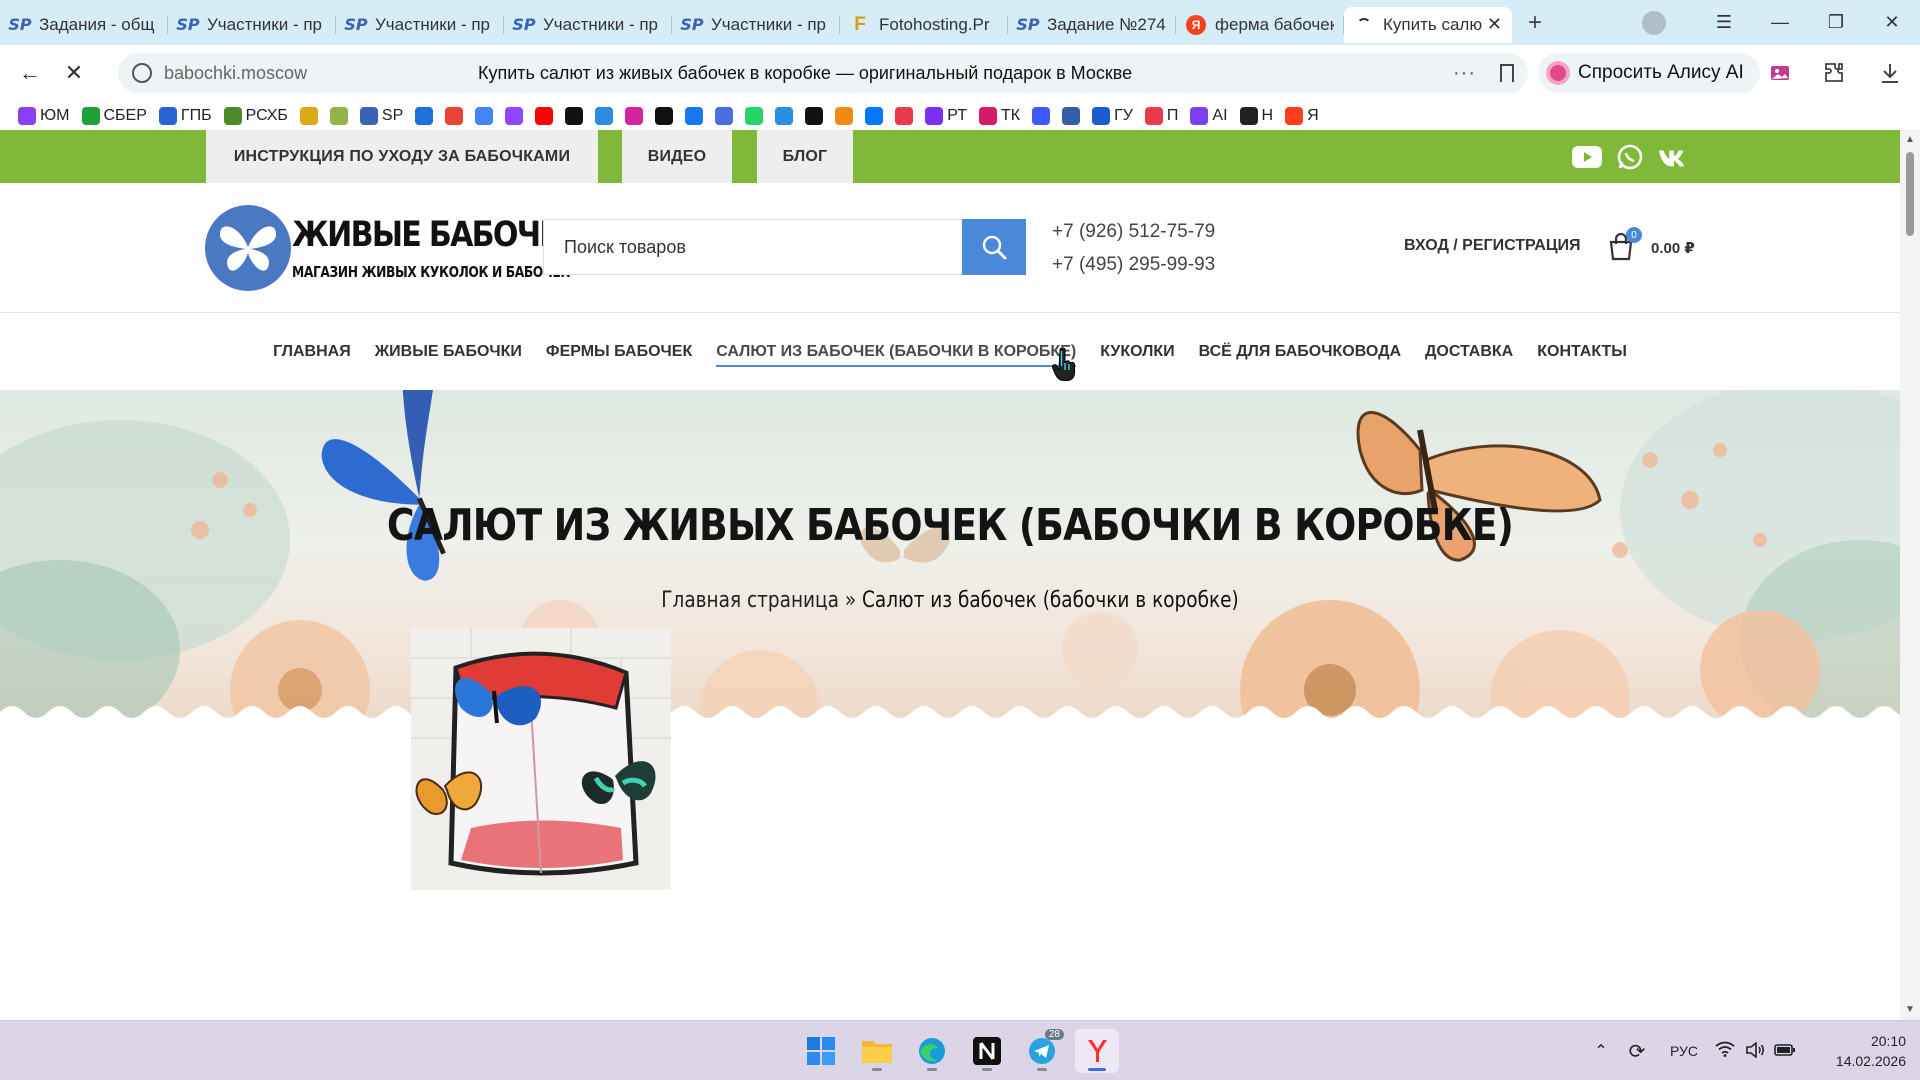  Describe the element at coordinates (896, 352) in the screenshot. I see `nav-butterfly-salute: САЛЮТ ИЗ БАБОЧЕК (БАБОЧКИ В КОРОБКЕ)` at that location.